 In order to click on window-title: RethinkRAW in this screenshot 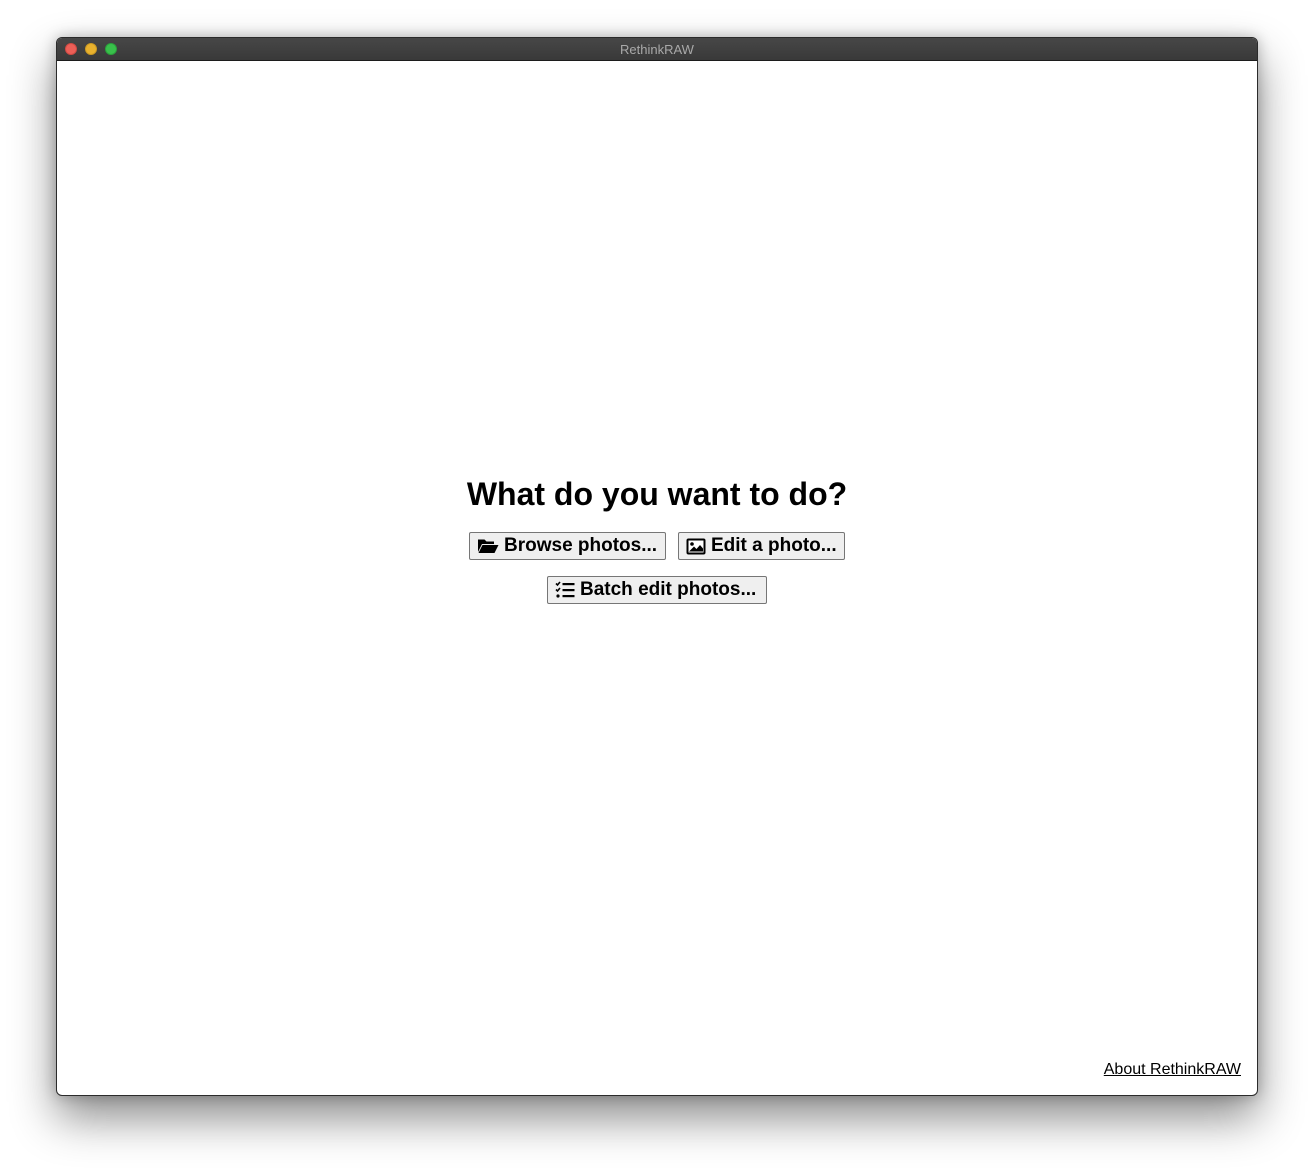, I will do `click(657, 49)`.